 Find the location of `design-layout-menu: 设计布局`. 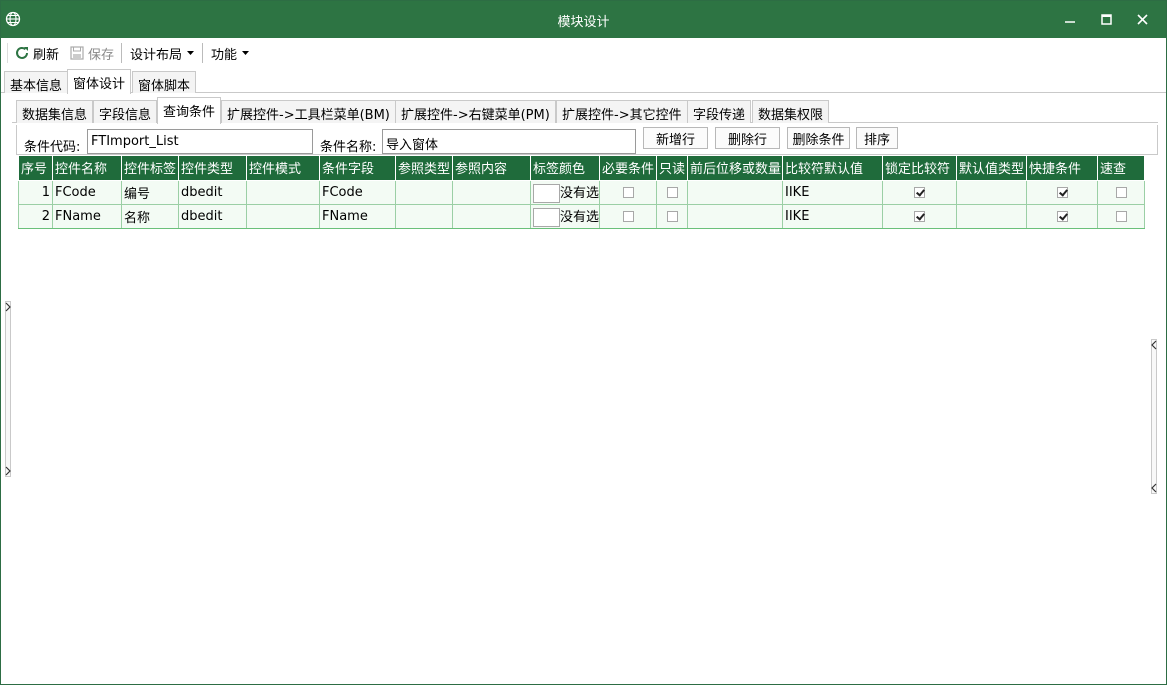

design-layout-menu: 设计布局 is located at coordinates (163, 53).